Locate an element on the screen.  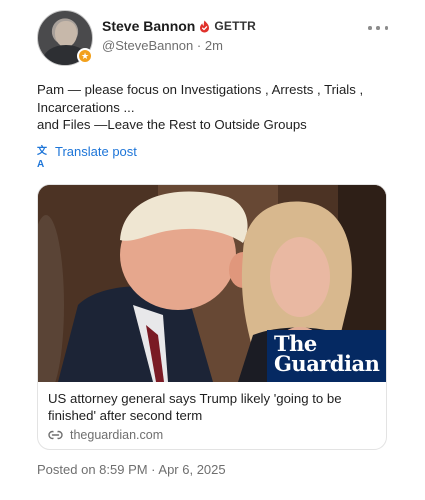
more-options-button is located at coordinates (378, 28).